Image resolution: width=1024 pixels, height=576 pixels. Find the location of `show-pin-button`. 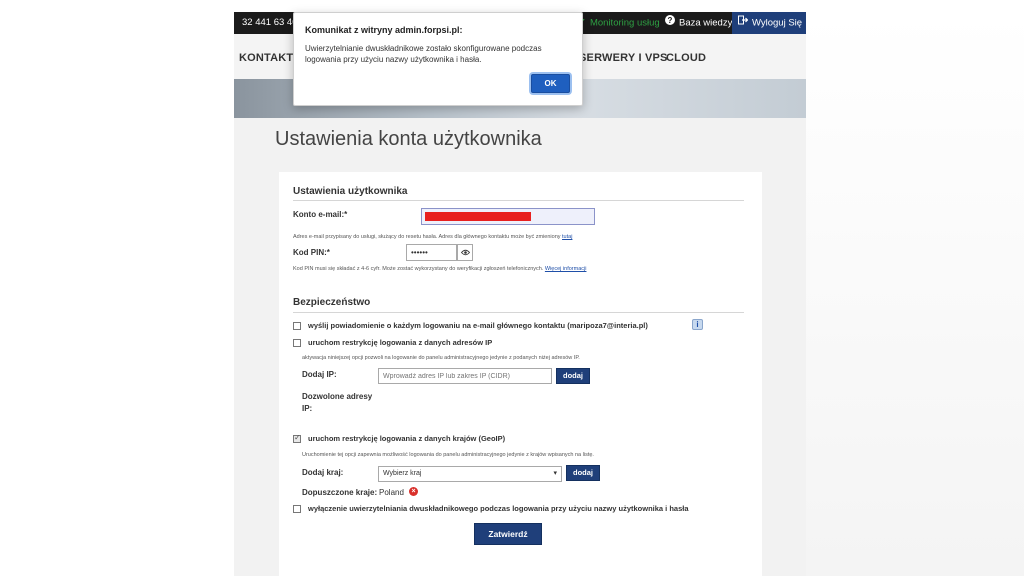

show-pin-button is located at coordinates (465, 252).